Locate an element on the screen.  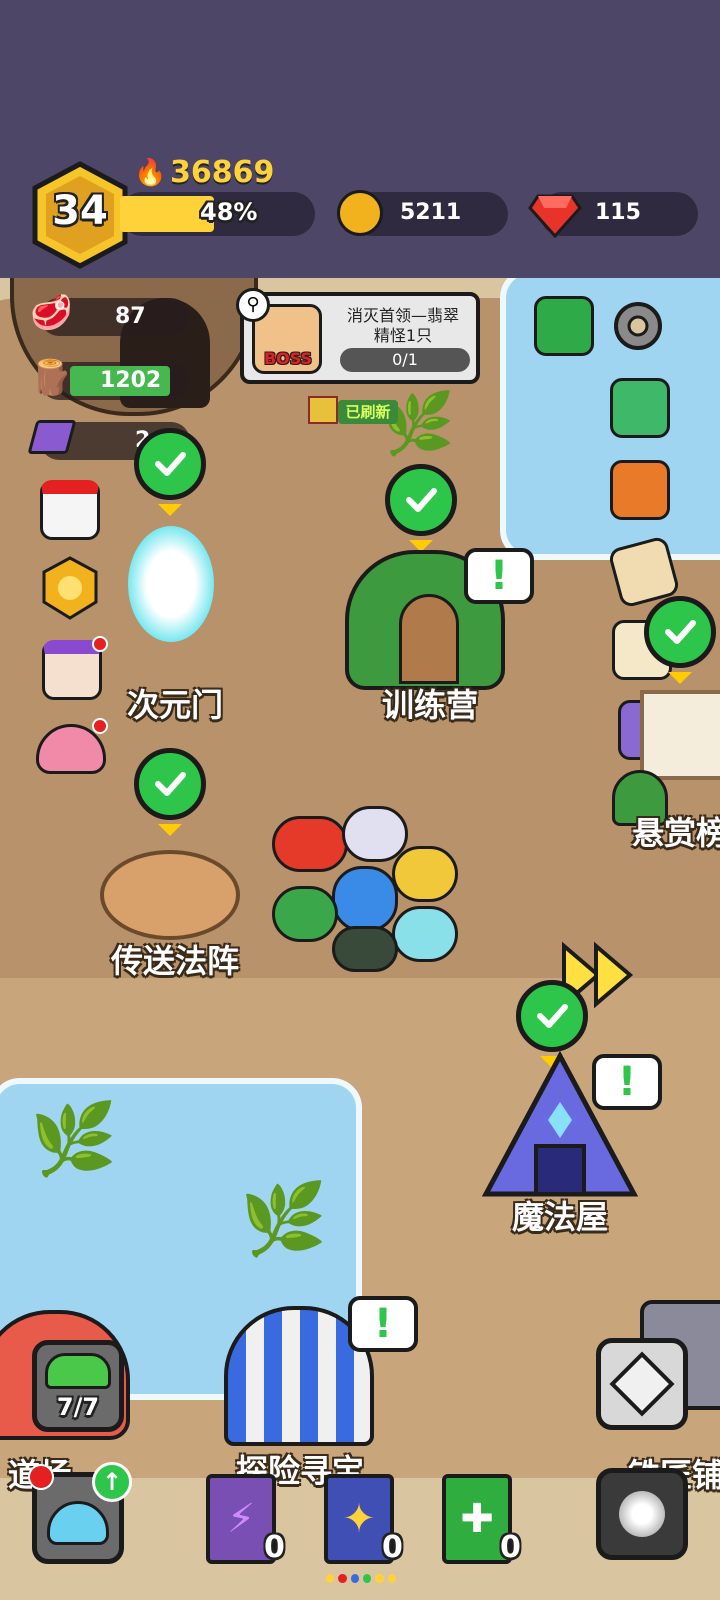
training-label: 训练营 is located at coordinates (429, 705).